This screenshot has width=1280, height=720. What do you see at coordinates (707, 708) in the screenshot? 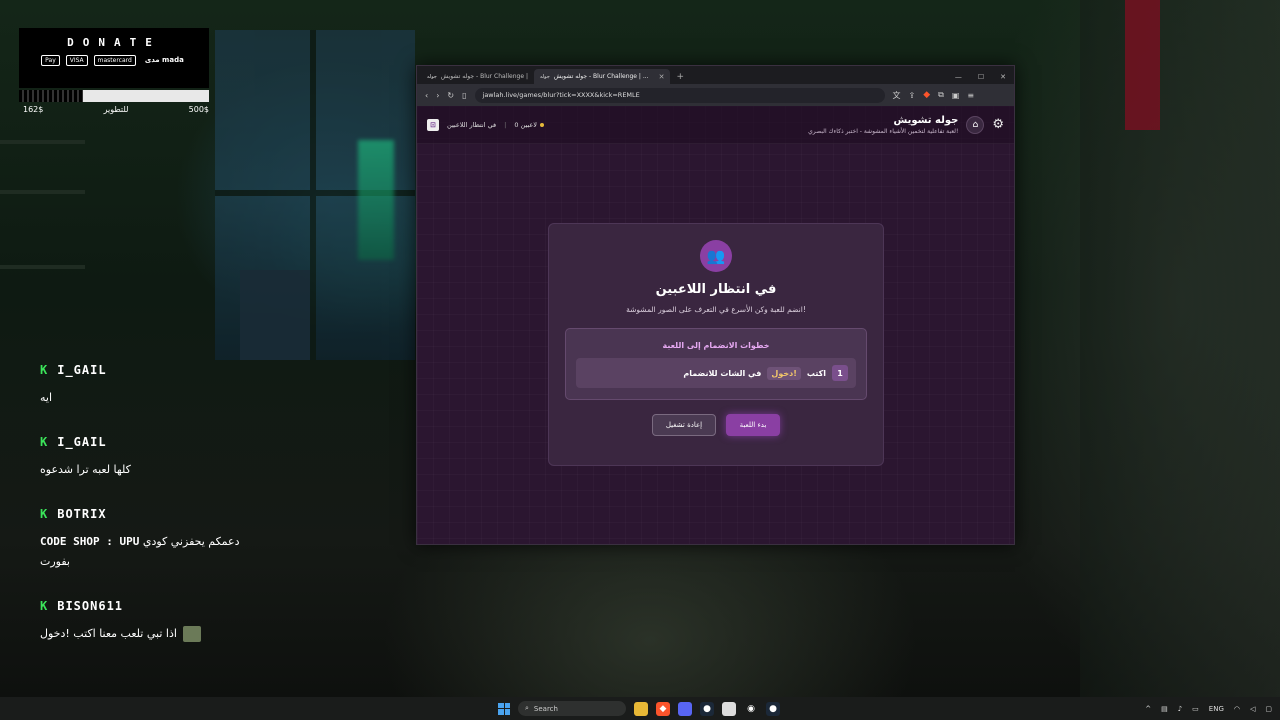
I see `steam-icon: ●` at bounding box center [707, 708].